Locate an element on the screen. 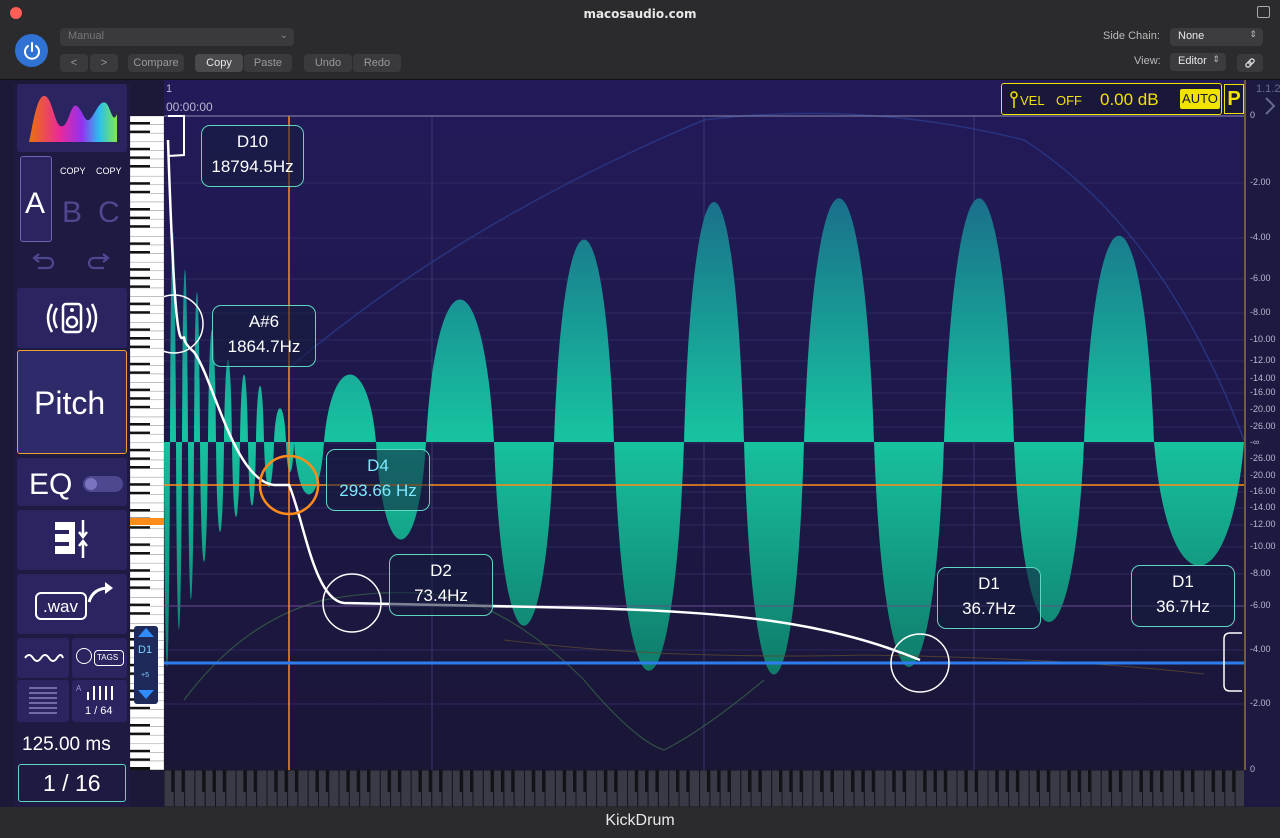 This screenshot has width=1280, height=838. gain-value: 0.00 dB is located at coordinates (1129, 100).